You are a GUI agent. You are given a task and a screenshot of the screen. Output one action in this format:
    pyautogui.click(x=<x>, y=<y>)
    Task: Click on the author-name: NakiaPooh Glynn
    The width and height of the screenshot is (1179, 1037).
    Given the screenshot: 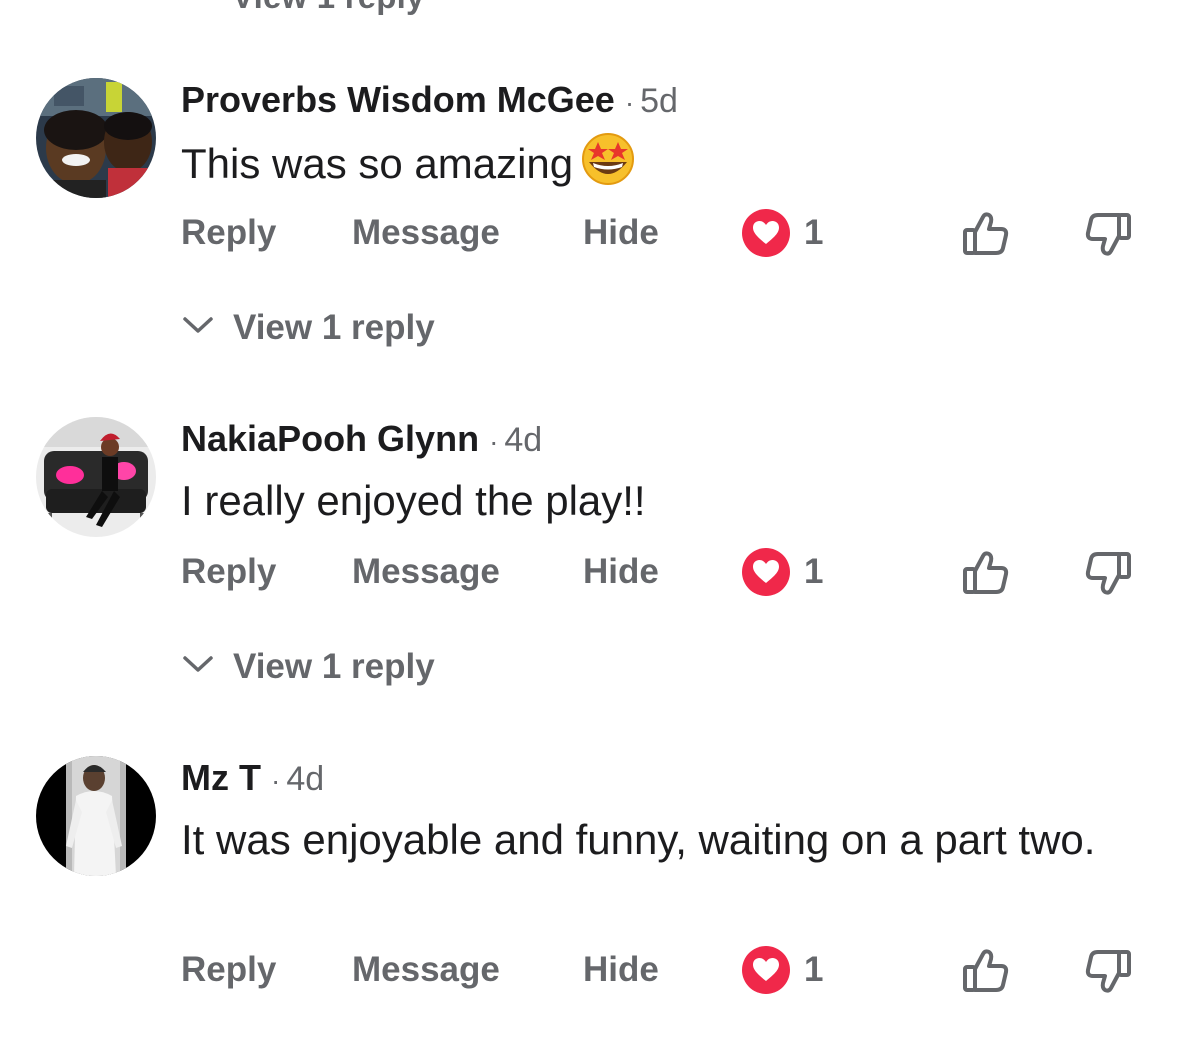 What is the action you would take?
    pyautogui.click(x=330, y=438)
    